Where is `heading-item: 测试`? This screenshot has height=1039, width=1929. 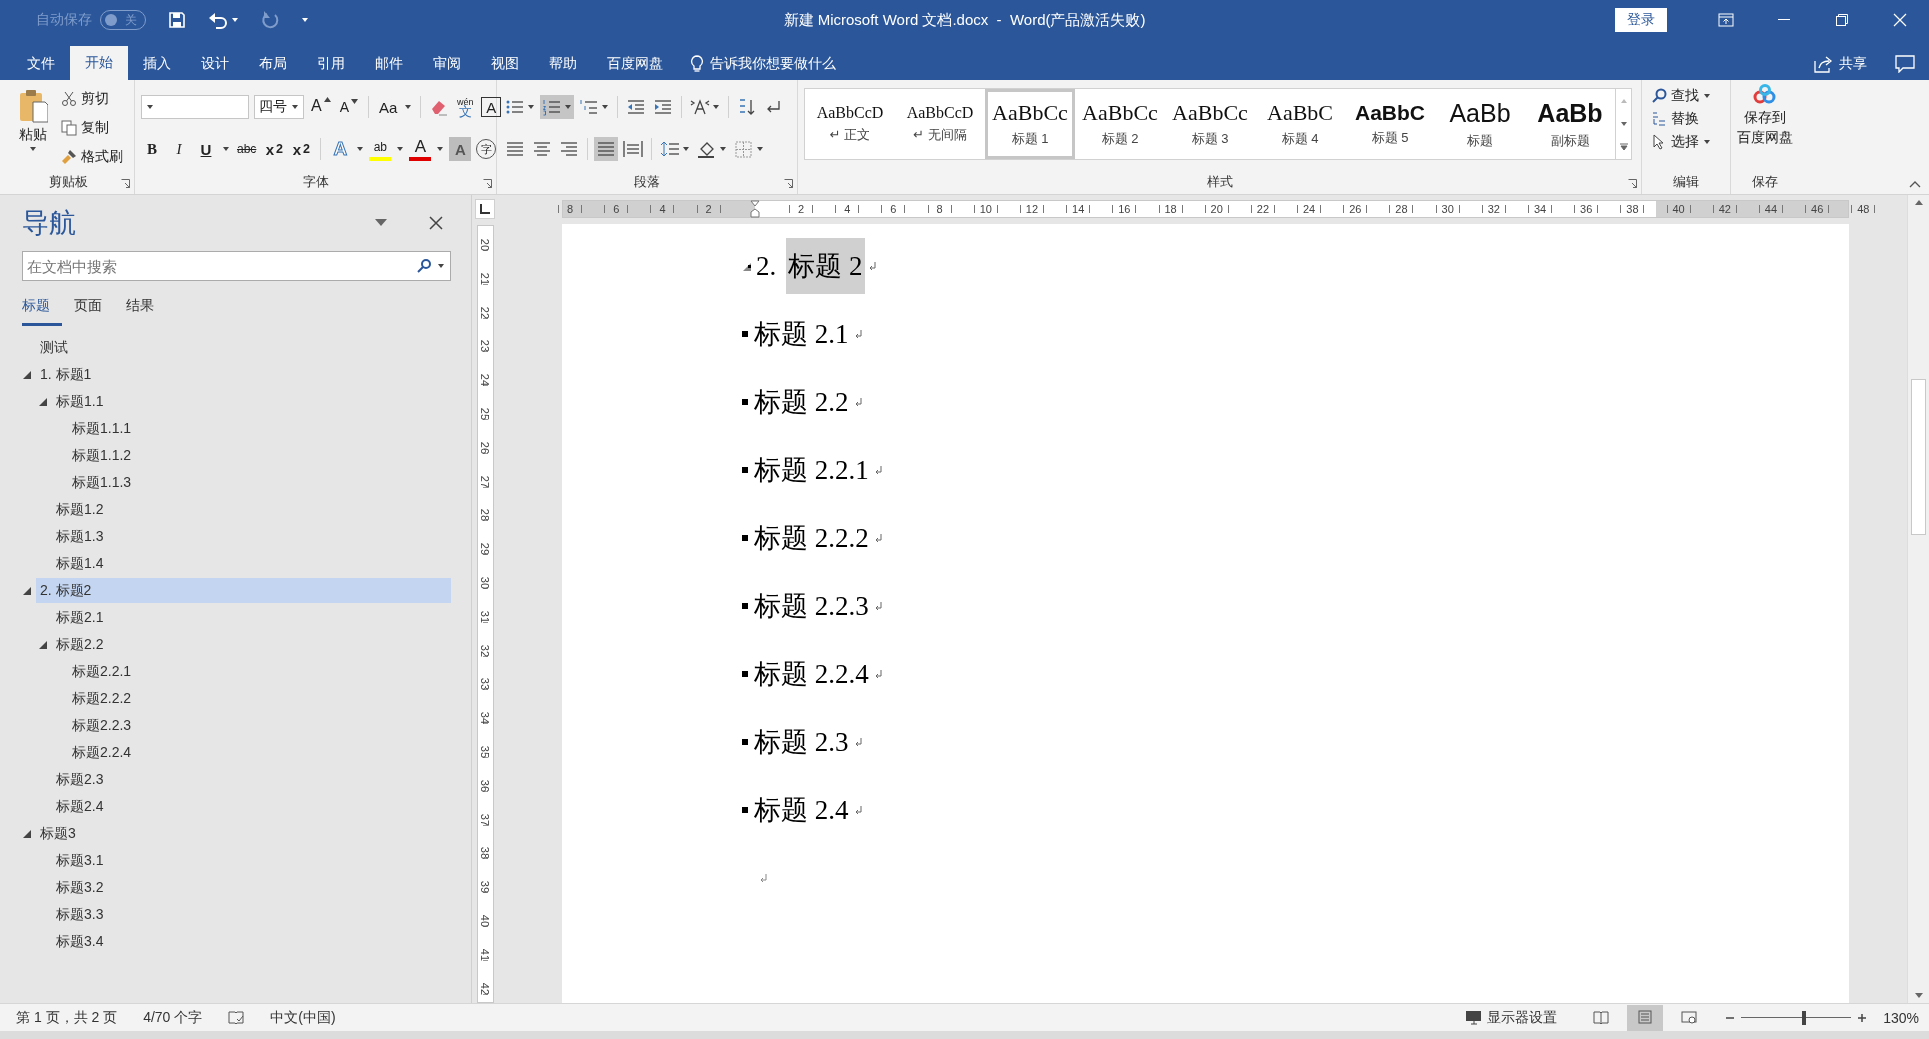
heading-item: 测试 is located at coordinates (243, 347).